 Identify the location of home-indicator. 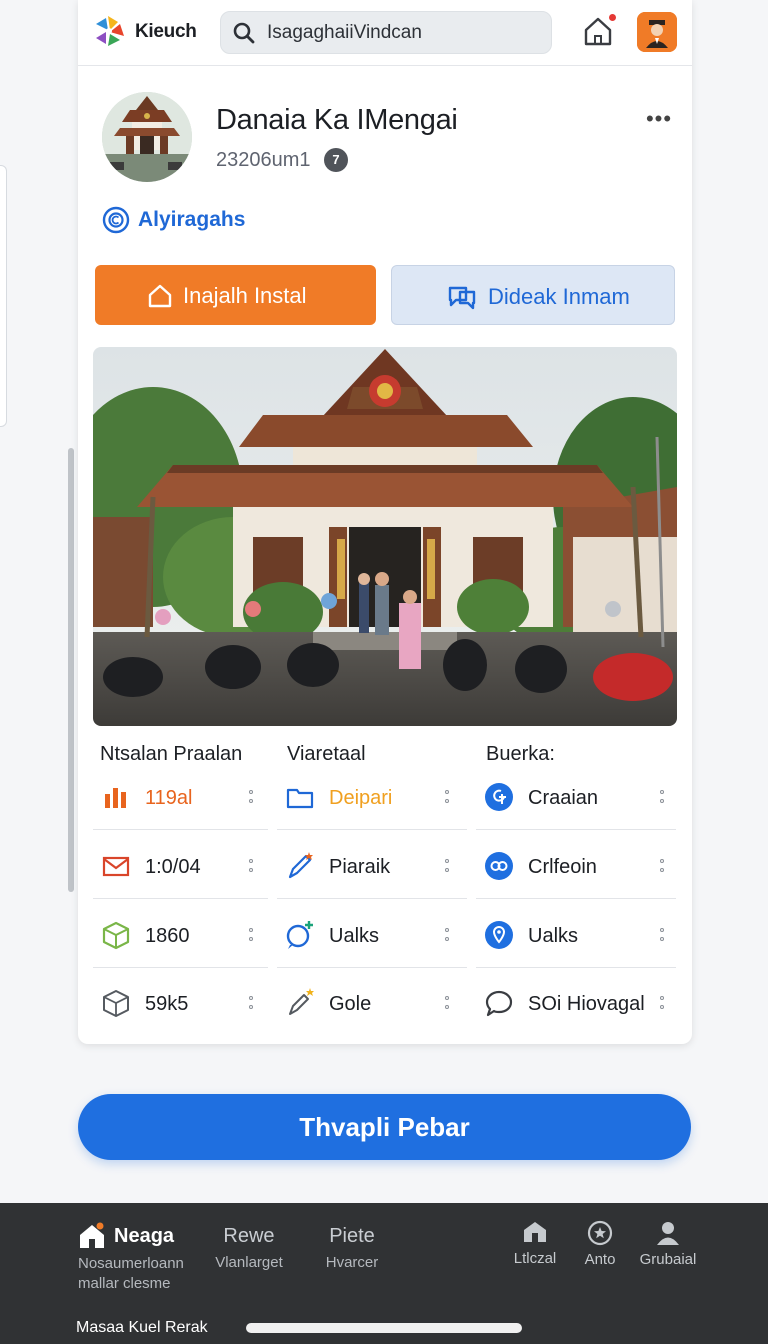
(384, 1328).